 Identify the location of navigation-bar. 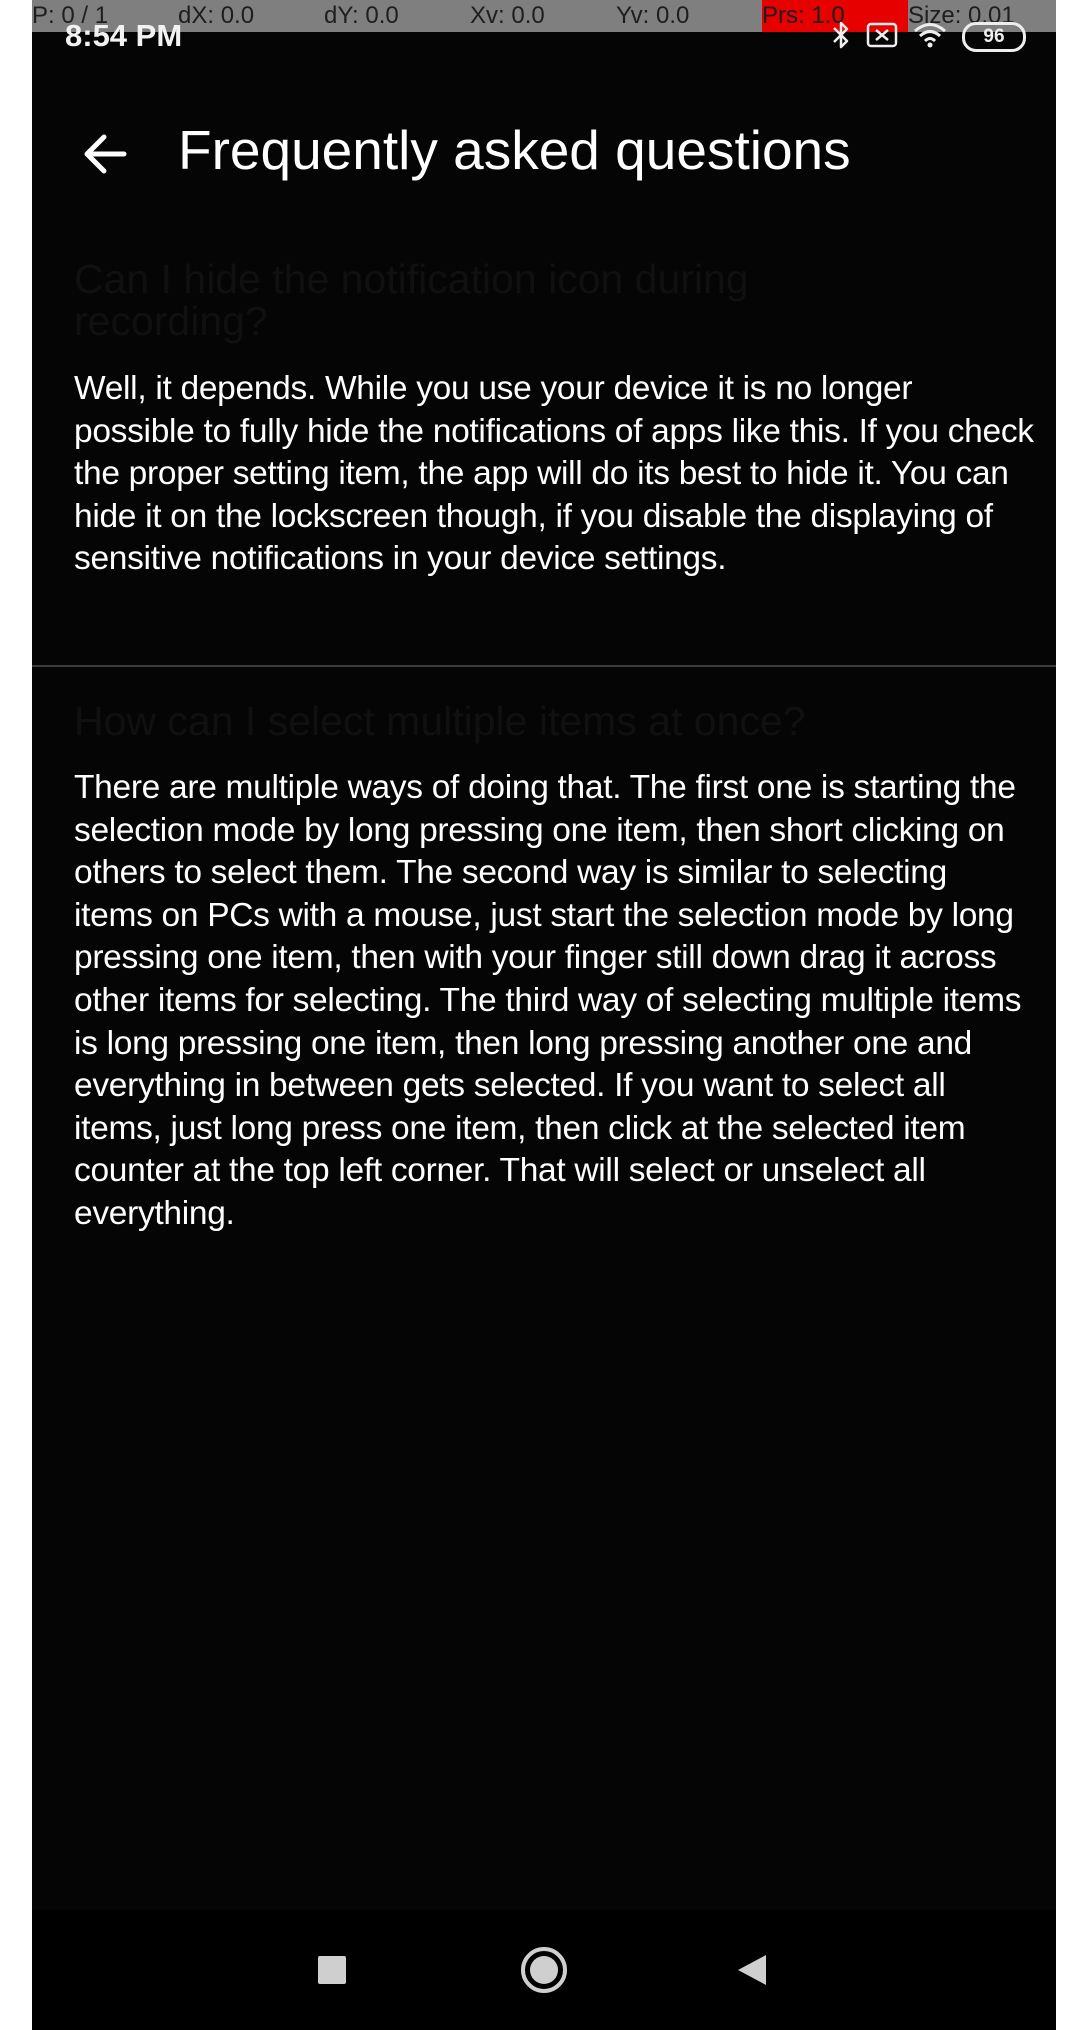
(544, 1970).